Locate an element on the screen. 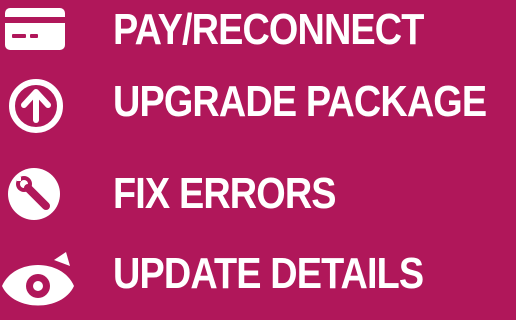 Image resolution: width=516 pixels, height=320 pixels. upgrade-arrow-icon is located at coordinates (40, 106).